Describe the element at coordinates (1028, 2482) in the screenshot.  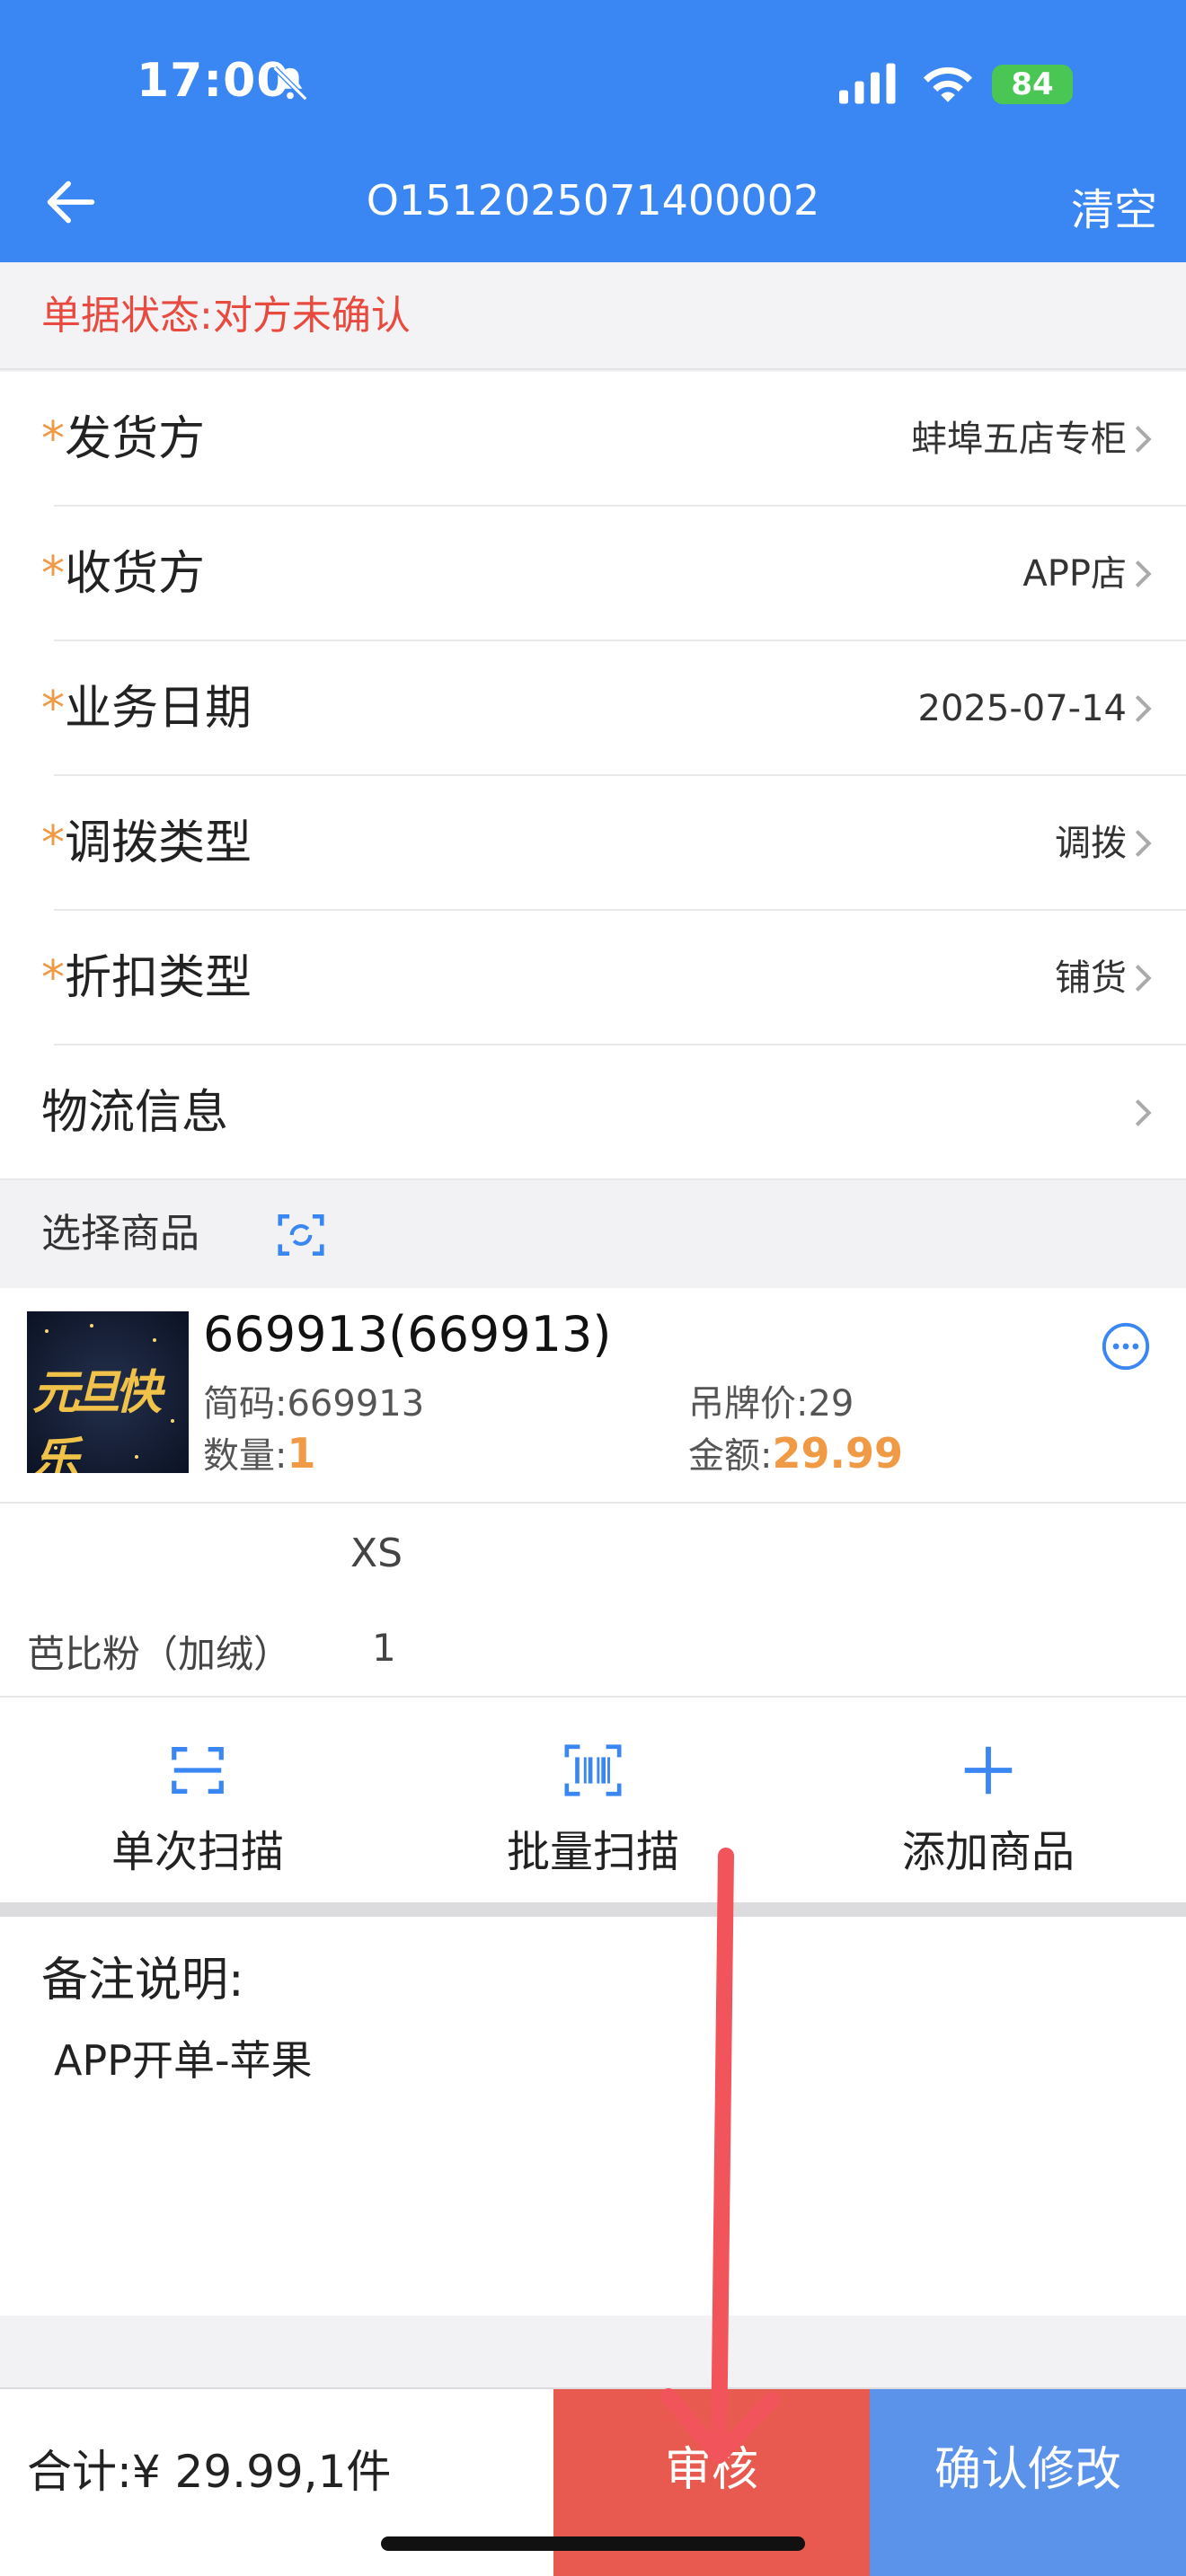
I see `confirm-edit-button: 确认修改` at that location.